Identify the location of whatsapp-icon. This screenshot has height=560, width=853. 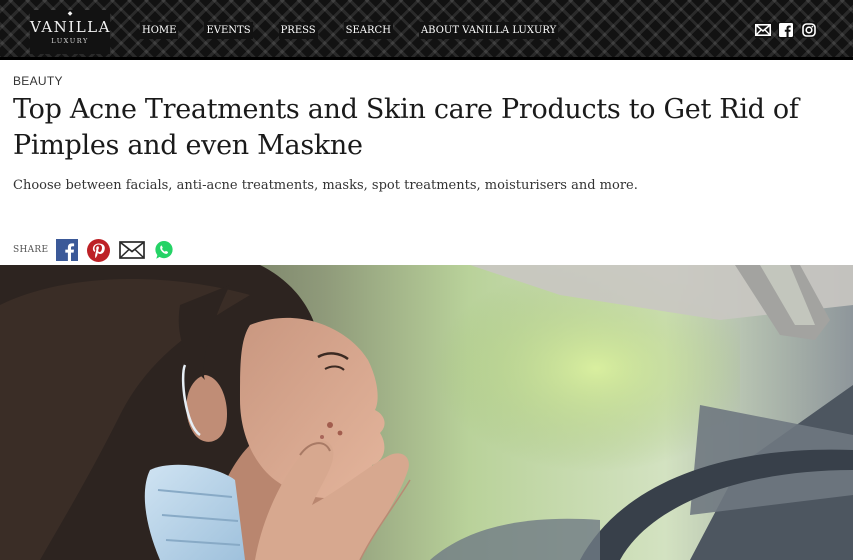
(164, 250).